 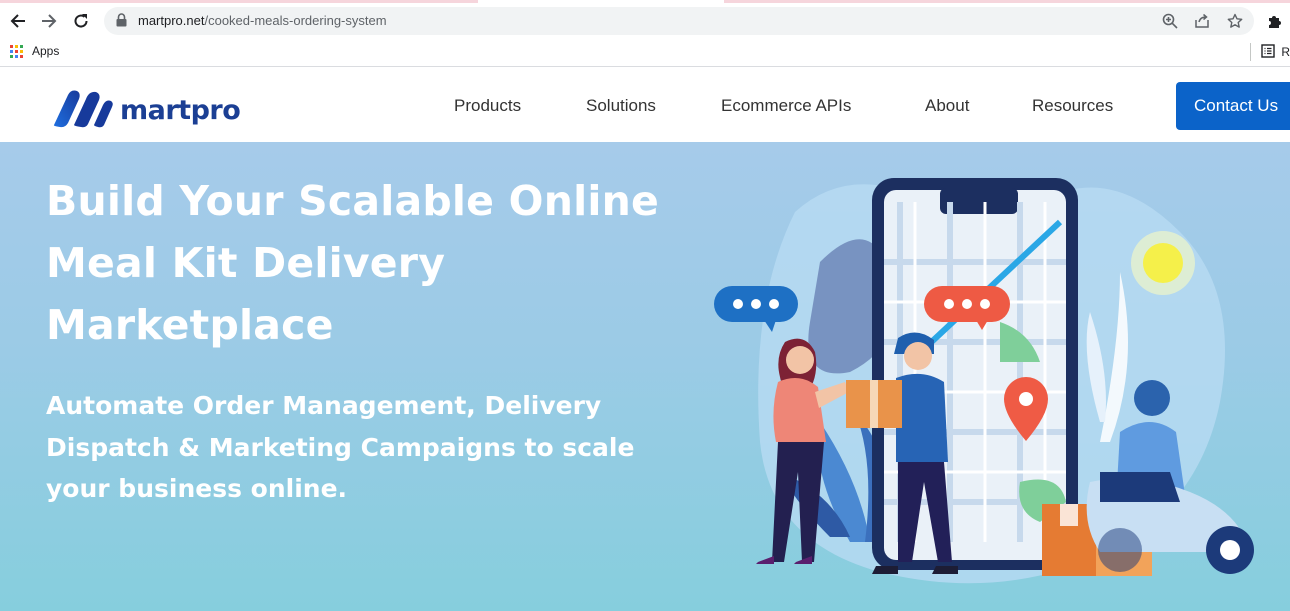 I want to click on reading-list-label: R, so click(x=1285, y=52).